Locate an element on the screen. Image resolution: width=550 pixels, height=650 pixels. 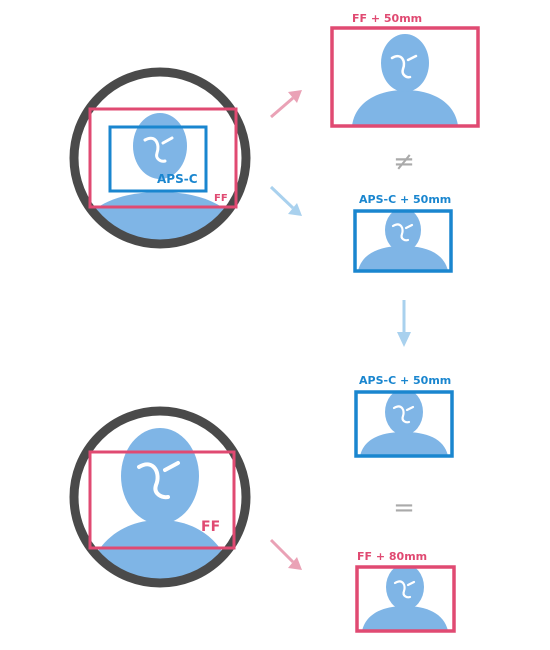
equal-sign: = is located at coordinates (404, 508).